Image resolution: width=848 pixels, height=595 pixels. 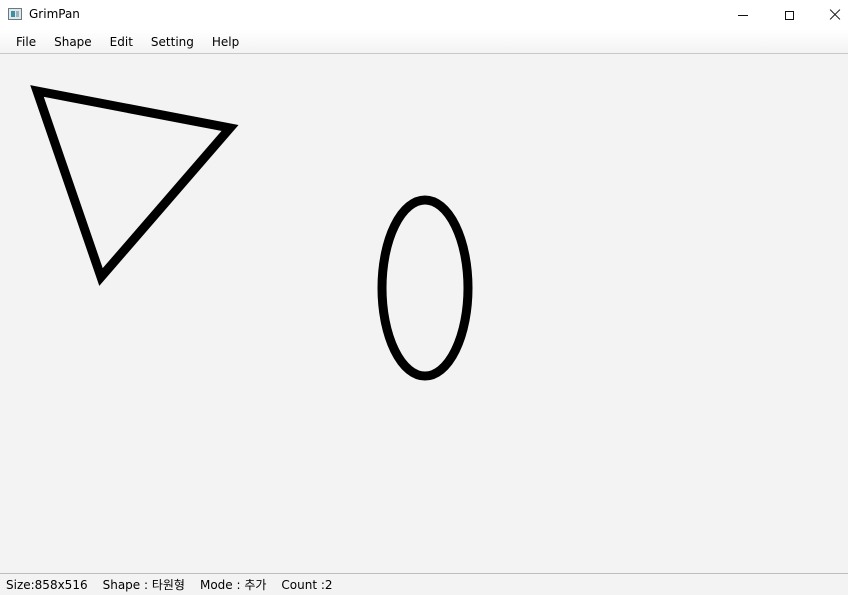 What do you see at coordinates (47, 584) in the screenshot?
I see `status-size: Size:858x516` at bounding box center [47, 584].